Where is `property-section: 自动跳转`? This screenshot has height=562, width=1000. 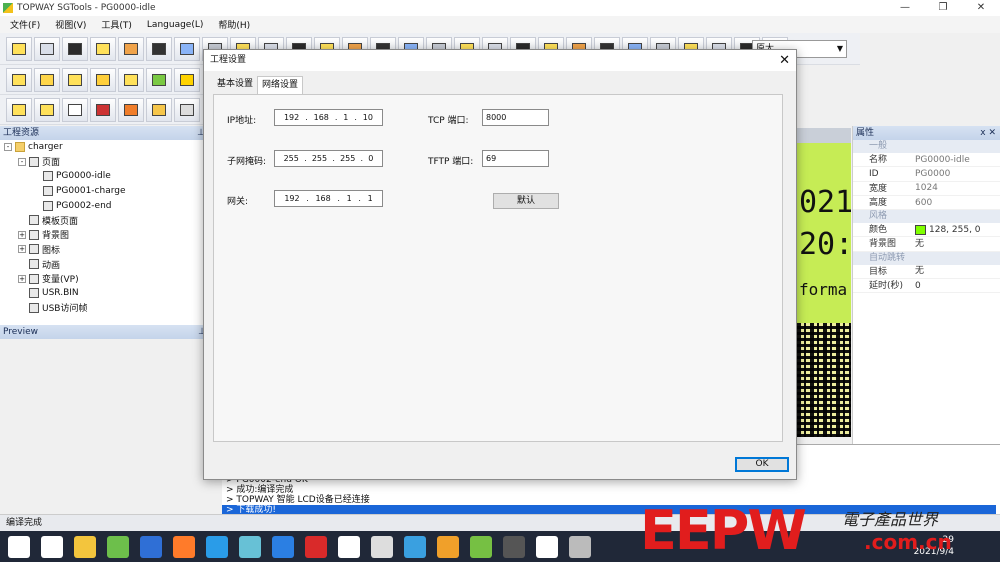
property-section: 自动跳转 is located at coordinates (926, 258).